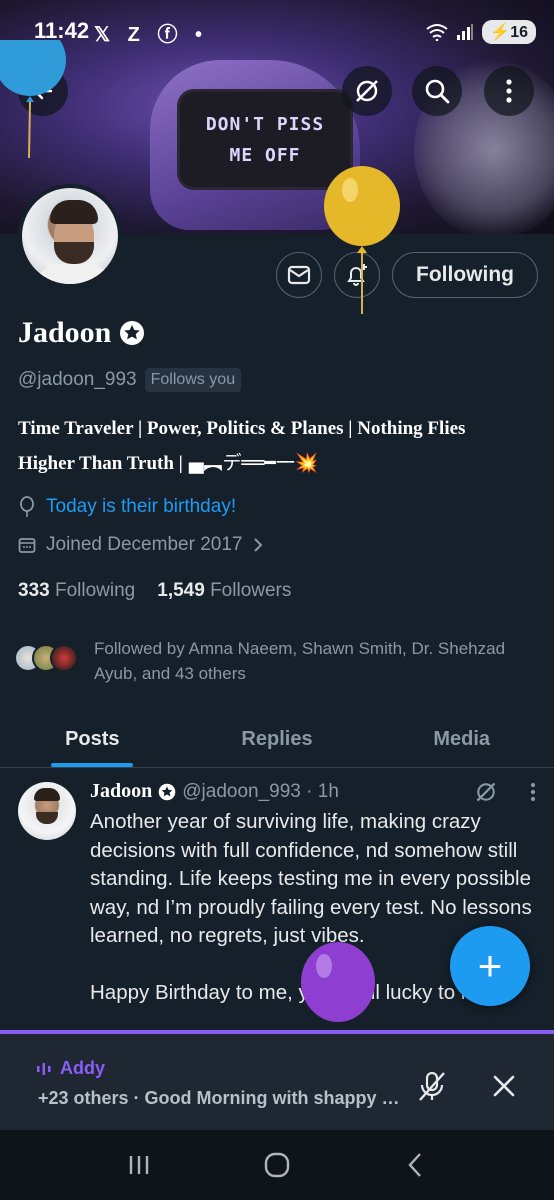  I want to click on status-right: ⚡16, so click(481, 32).